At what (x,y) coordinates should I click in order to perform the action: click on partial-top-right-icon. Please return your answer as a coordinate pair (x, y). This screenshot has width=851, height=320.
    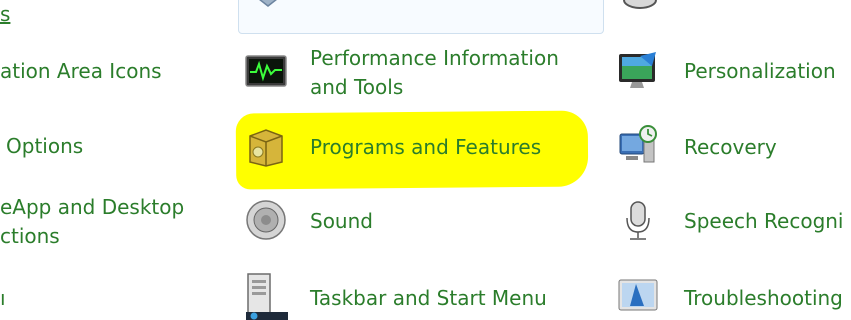
    Looking at the image, I should click on (640, 4).